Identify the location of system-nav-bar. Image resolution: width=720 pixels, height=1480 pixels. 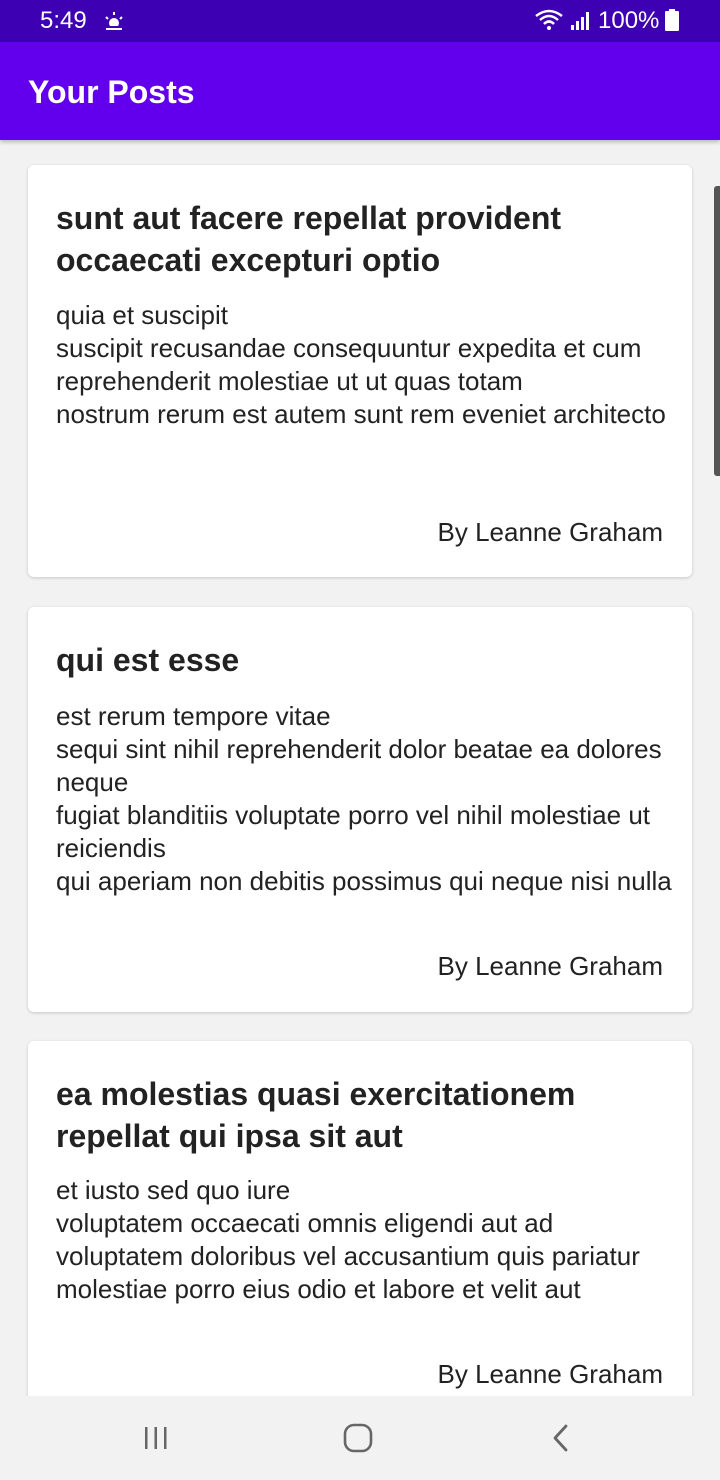
(360, 1438).